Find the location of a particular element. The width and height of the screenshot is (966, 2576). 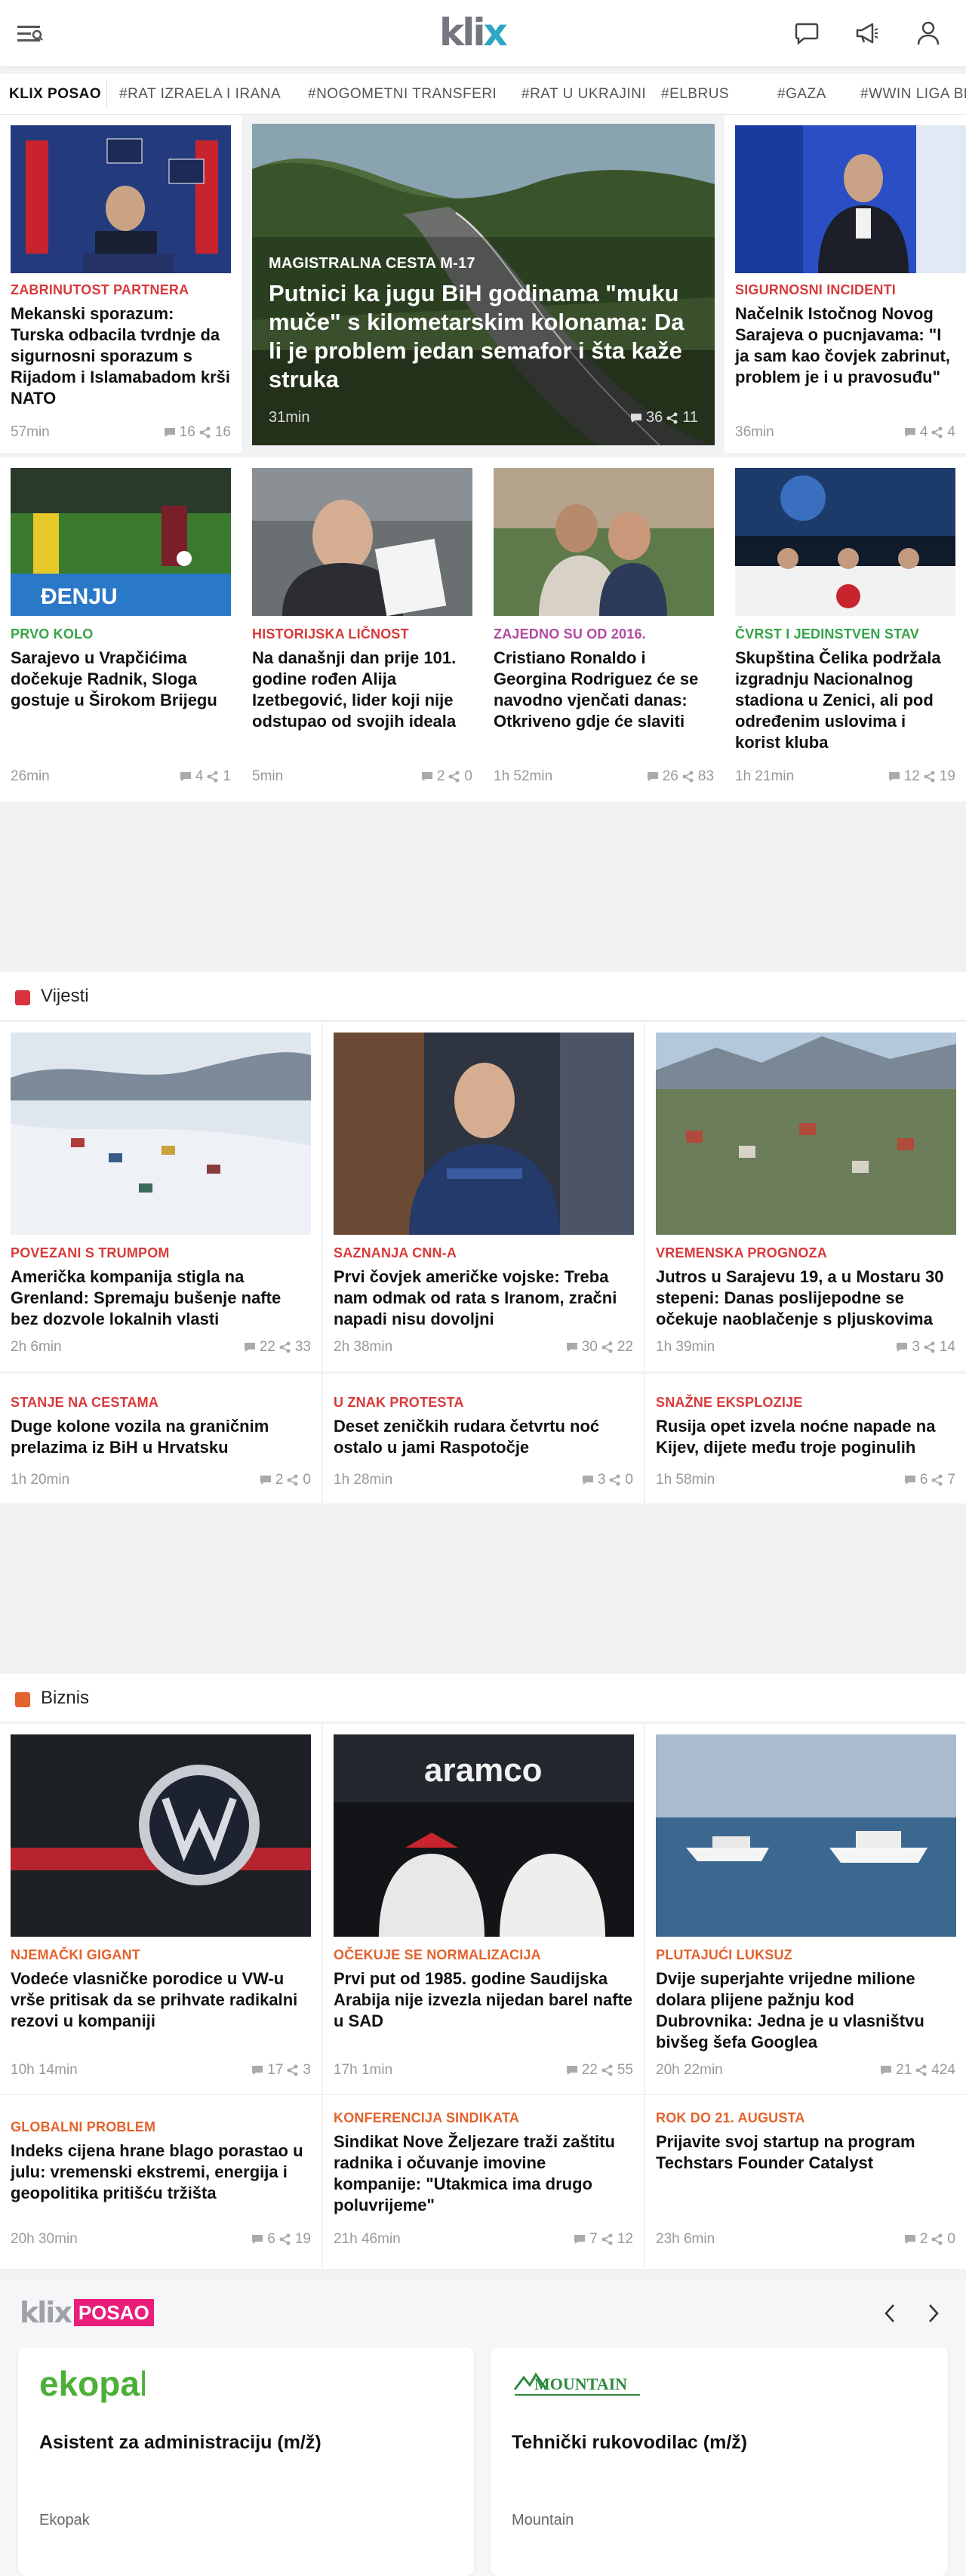

article-meta: 20h 22min 21 424 is located at coordinates (805, 2072).